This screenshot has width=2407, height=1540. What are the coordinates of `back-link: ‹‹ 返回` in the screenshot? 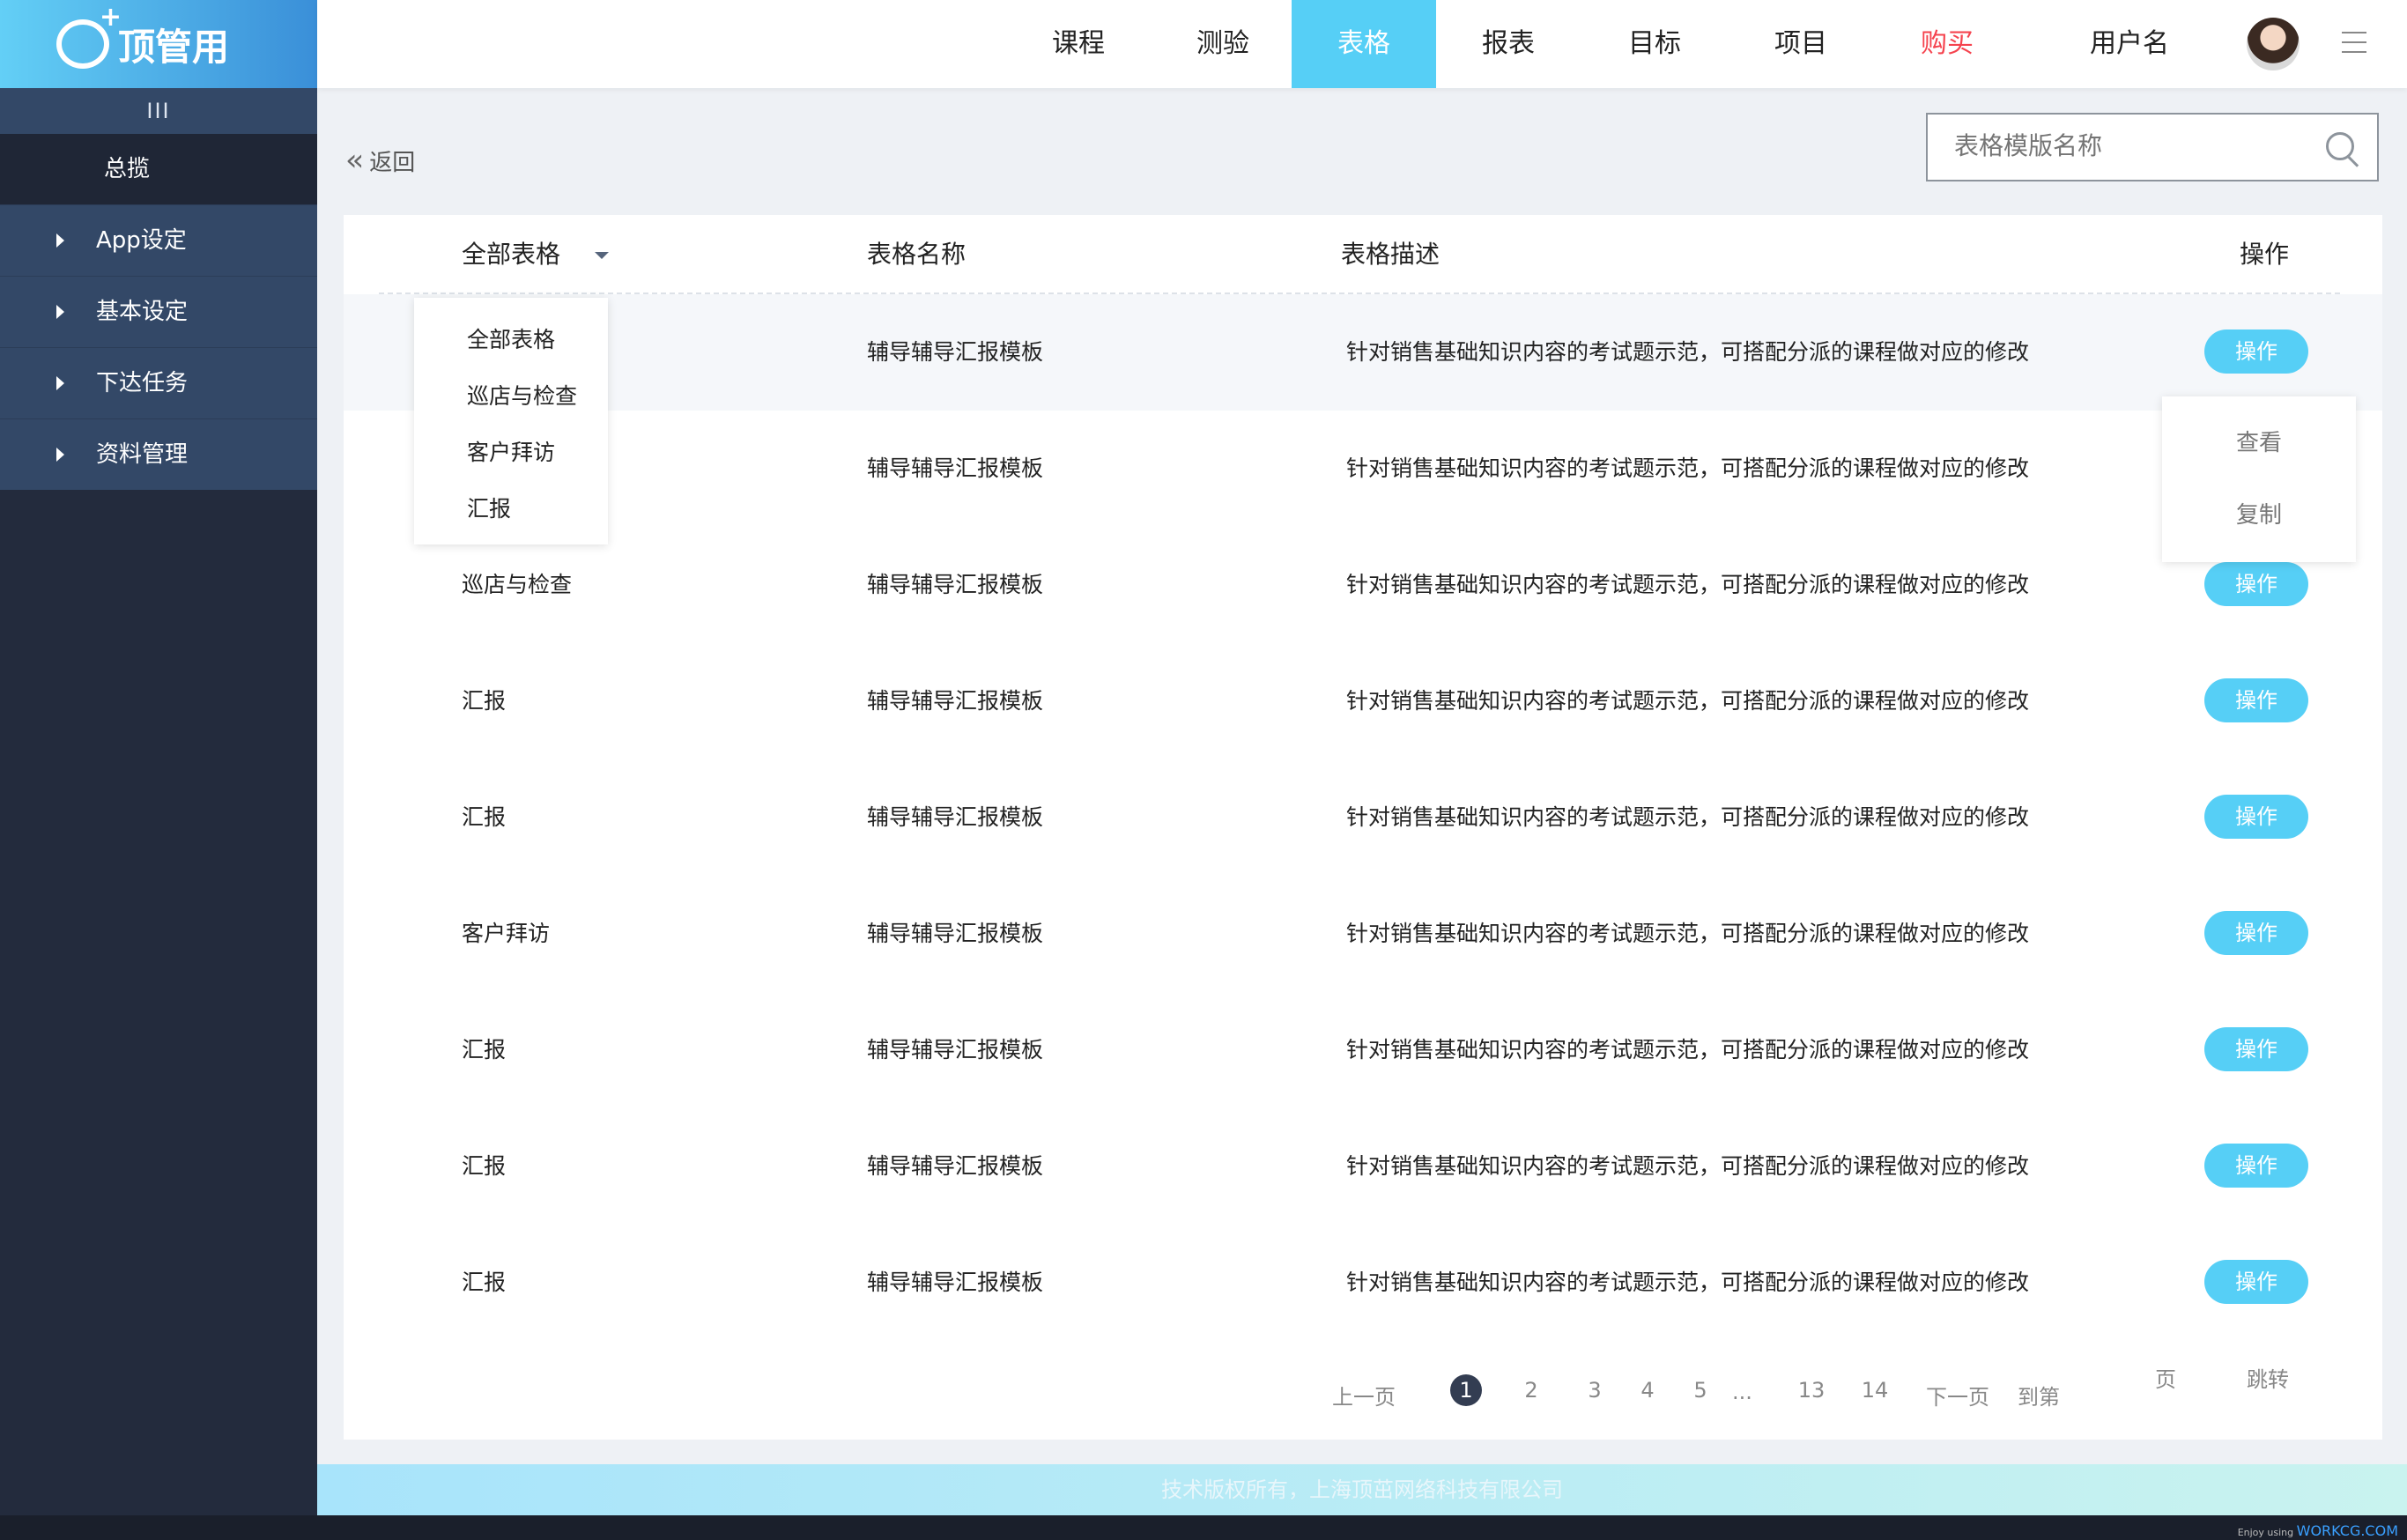 It's located at (380, 161).